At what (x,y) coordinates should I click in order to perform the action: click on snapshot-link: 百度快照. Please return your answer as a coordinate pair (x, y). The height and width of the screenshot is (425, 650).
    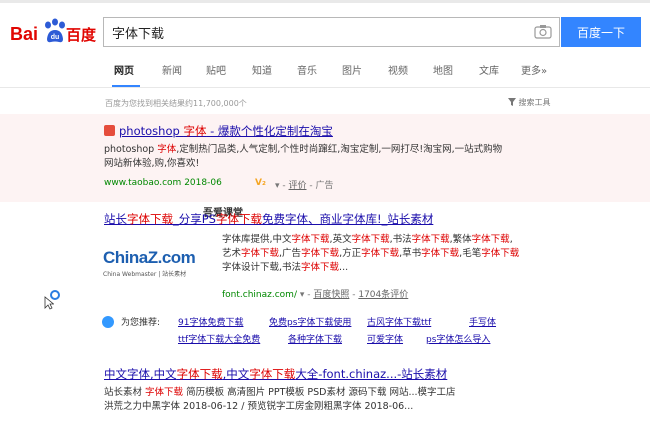
    Looking at the image, I should click on (331, 295).